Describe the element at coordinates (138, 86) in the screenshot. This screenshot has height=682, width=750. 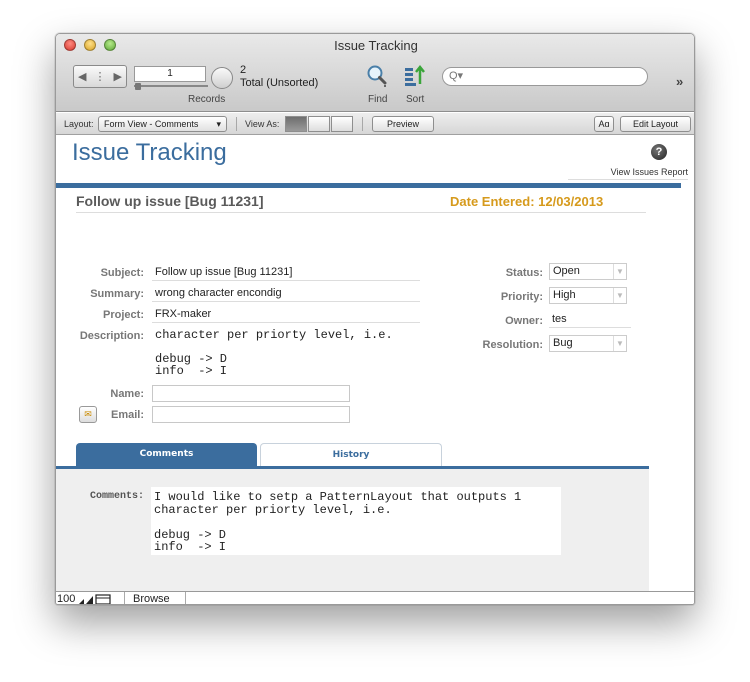
I see `record-slider-handle` at that location.